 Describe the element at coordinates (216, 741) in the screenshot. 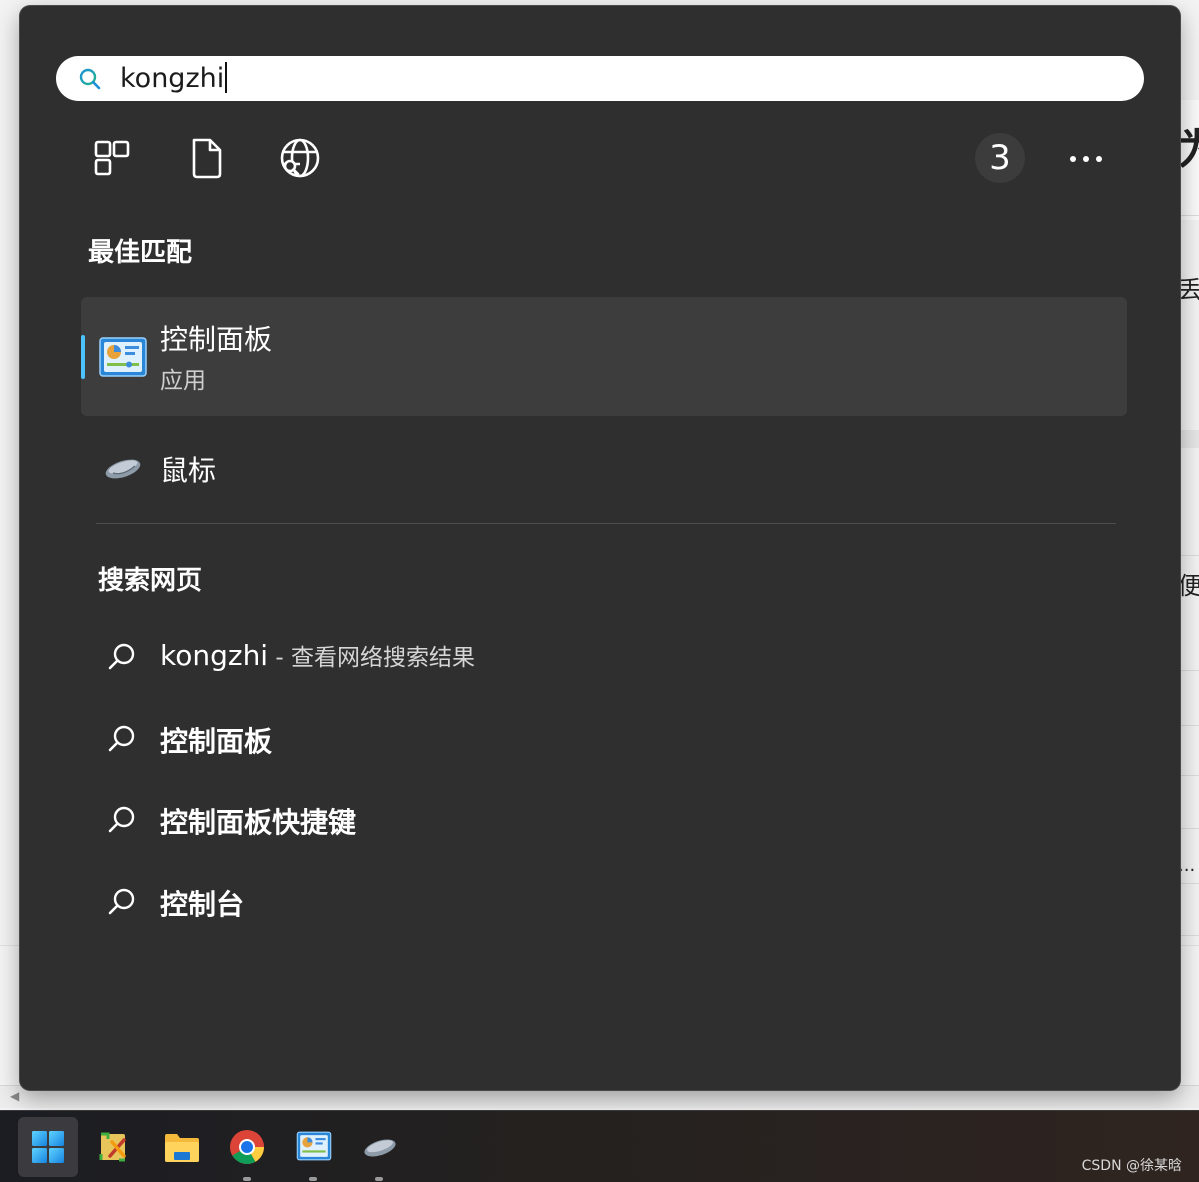

I see `web-search-query: 控制面板` at that location.